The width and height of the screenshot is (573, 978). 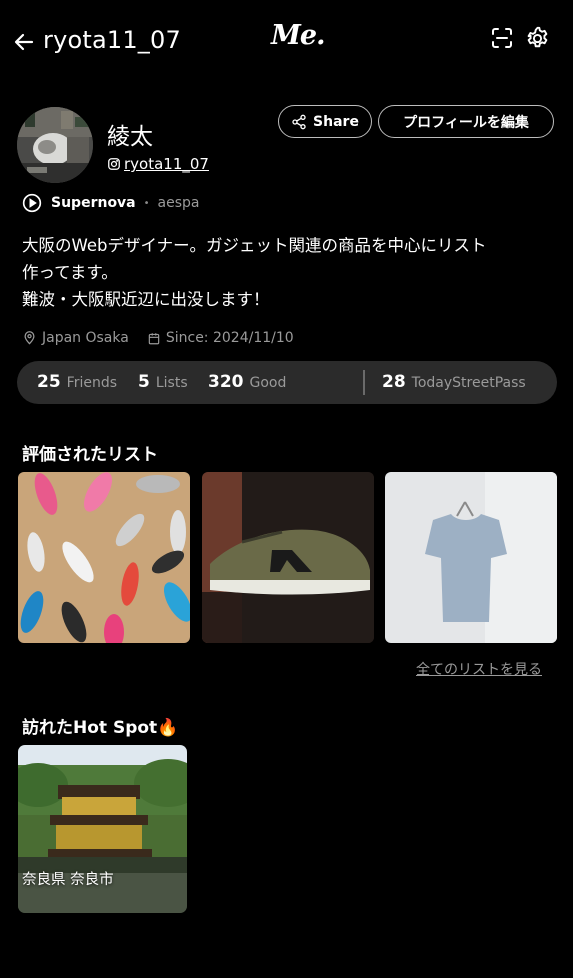 What do you see at coordinates (104, 557) in the screenshot?
I see `list-thumbnail-sneakers-flatlay` at bounding box center [104, 557].